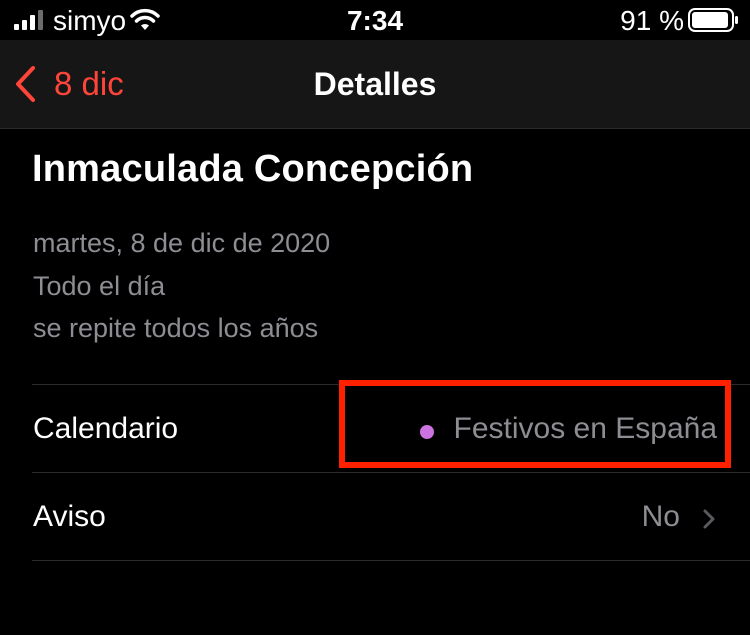  Describe the element at coordinates (427, 432) in the screenshot. I see `calendar-color-dot-icon` at that location.